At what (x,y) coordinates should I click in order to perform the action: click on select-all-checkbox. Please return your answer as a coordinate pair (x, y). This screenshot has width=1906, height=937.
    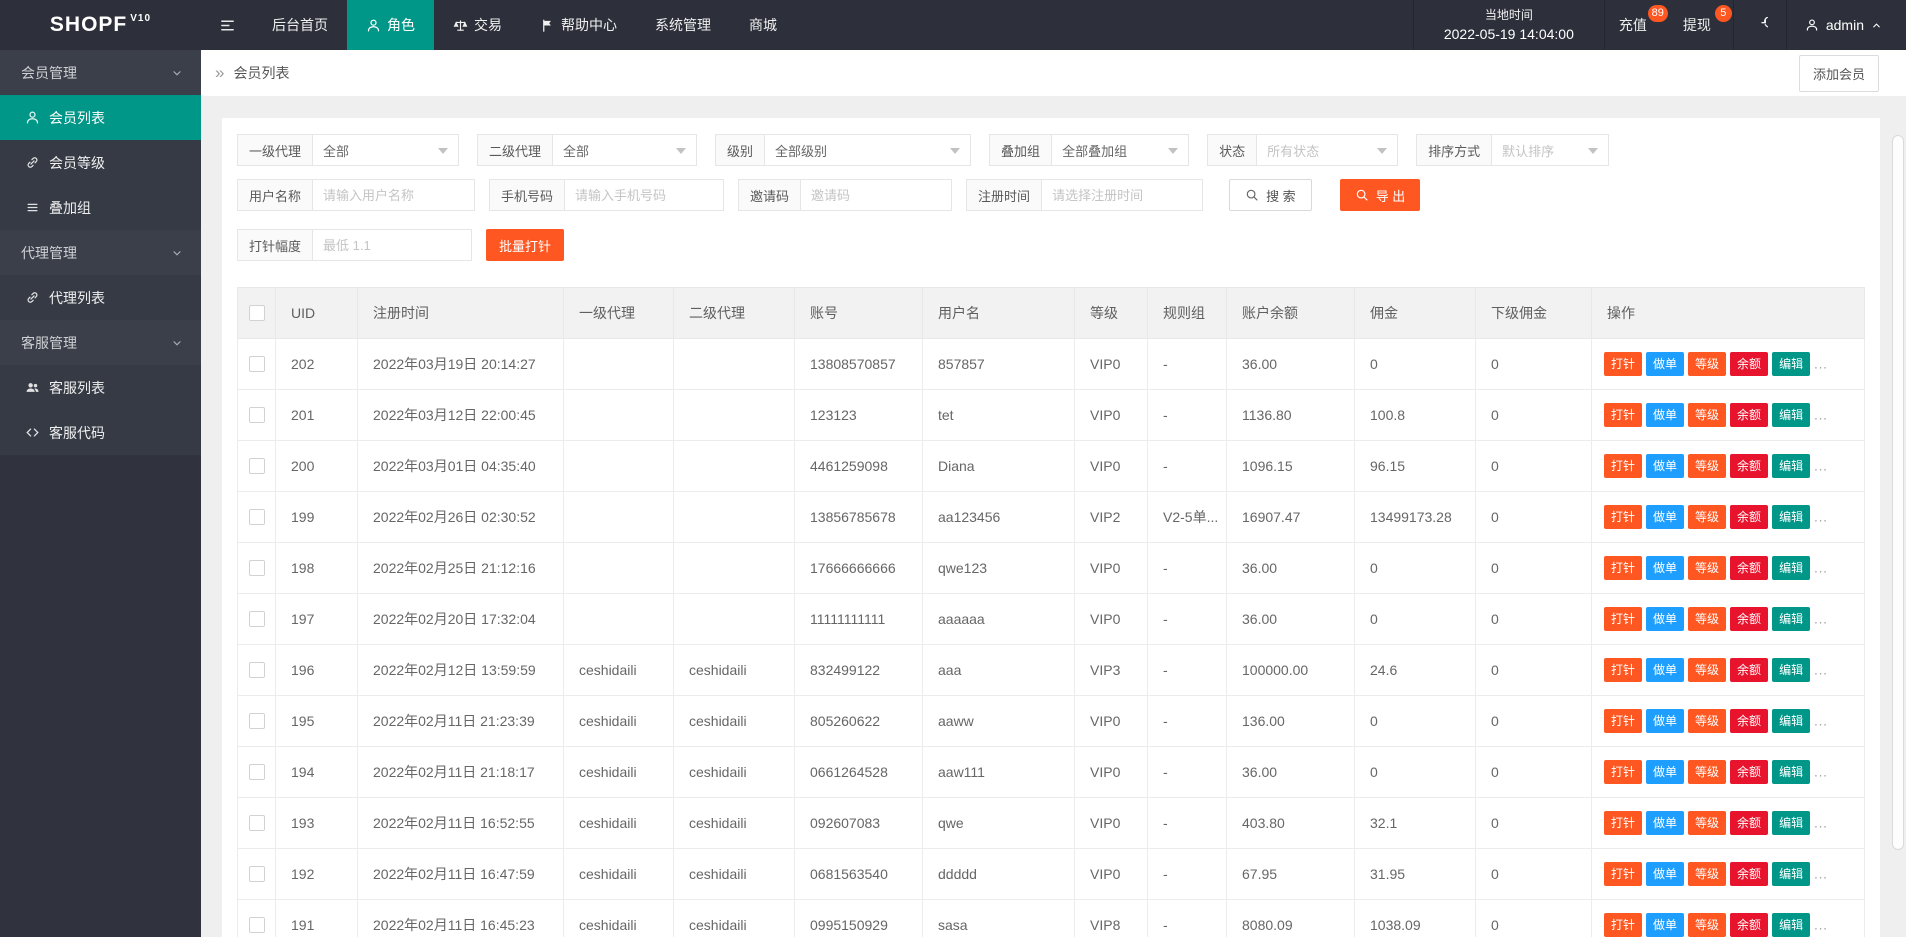
    Looking at the image, I should click on (256, 313).